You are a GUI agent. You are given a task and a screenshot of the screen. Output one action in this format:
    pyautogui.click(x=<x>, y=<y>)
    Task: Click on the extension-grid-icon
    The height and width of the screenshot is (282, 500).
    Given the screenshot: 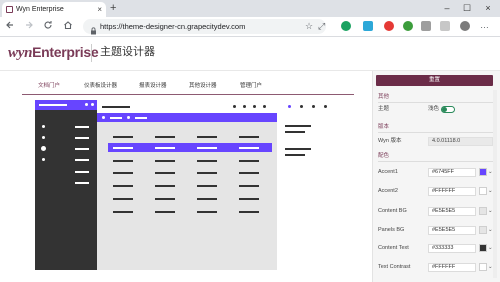 What is the action you would take?
    pyautogui.click(x=426, y=26)
    